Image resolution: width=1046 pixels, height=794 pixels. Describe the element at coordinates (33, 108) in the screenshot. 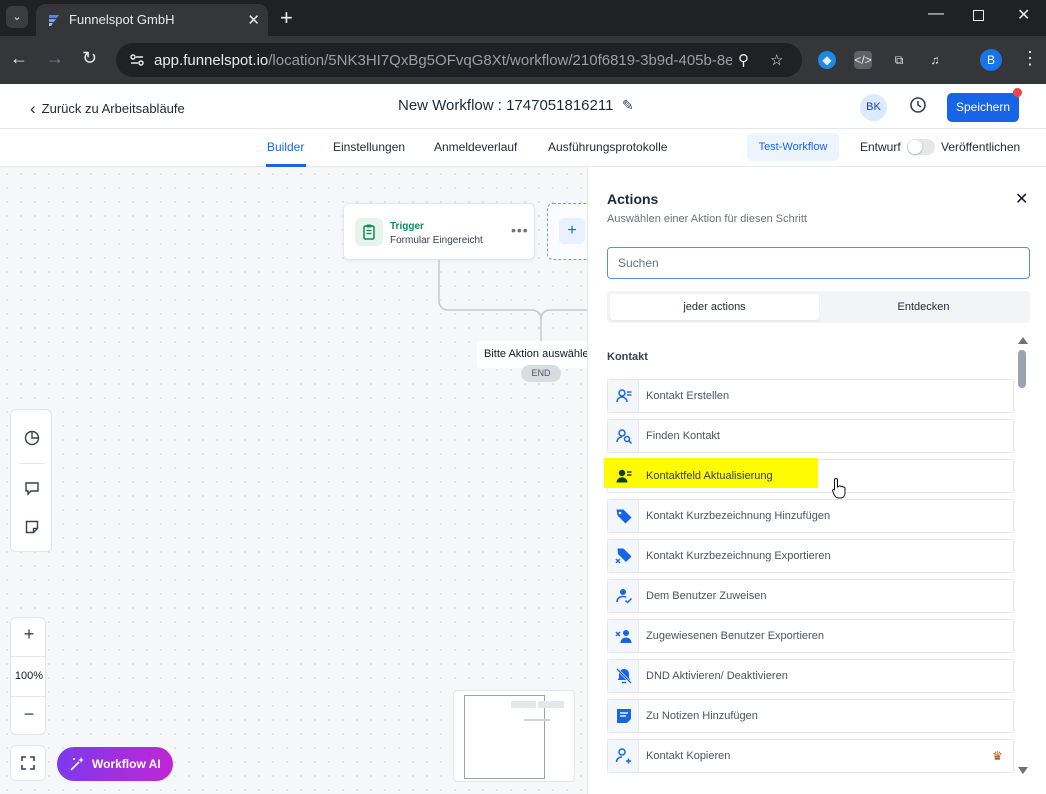

I see `chevron-left-icon: ‹` at that location.